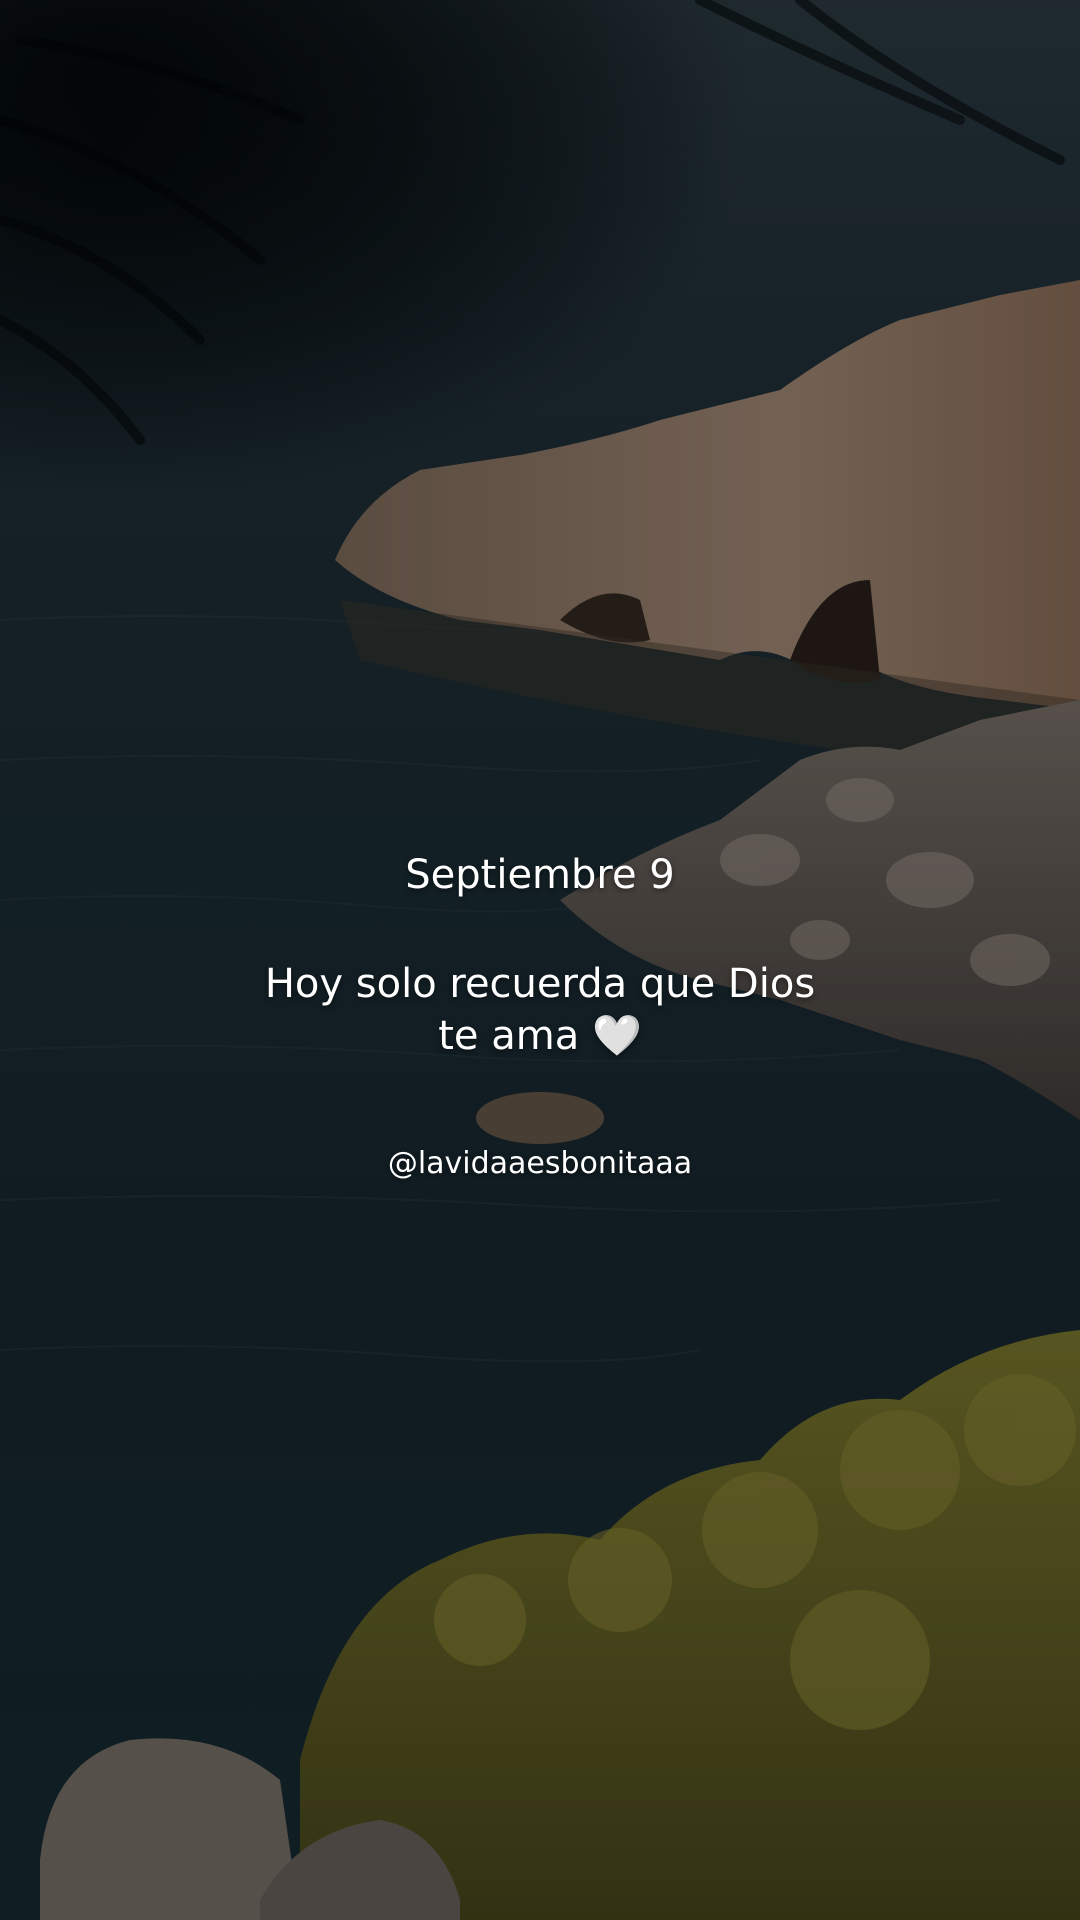 This screenshot has width=1080, height=1920. I want to click on post-message-line1: Hoy solo recuerda que Dios, so click(540, 984).